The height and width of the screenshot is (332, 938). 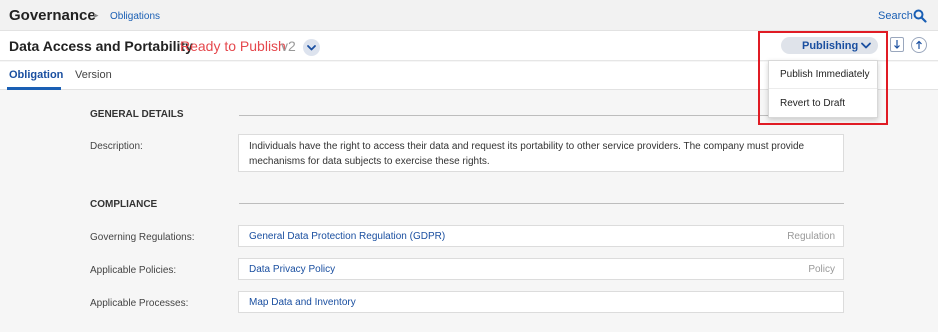 What do you see at coordinates (541, 269) in the screenshot?
I see `applicable-policies-field: Data Privacy Policy Policy` at bounding box center [541, 269].